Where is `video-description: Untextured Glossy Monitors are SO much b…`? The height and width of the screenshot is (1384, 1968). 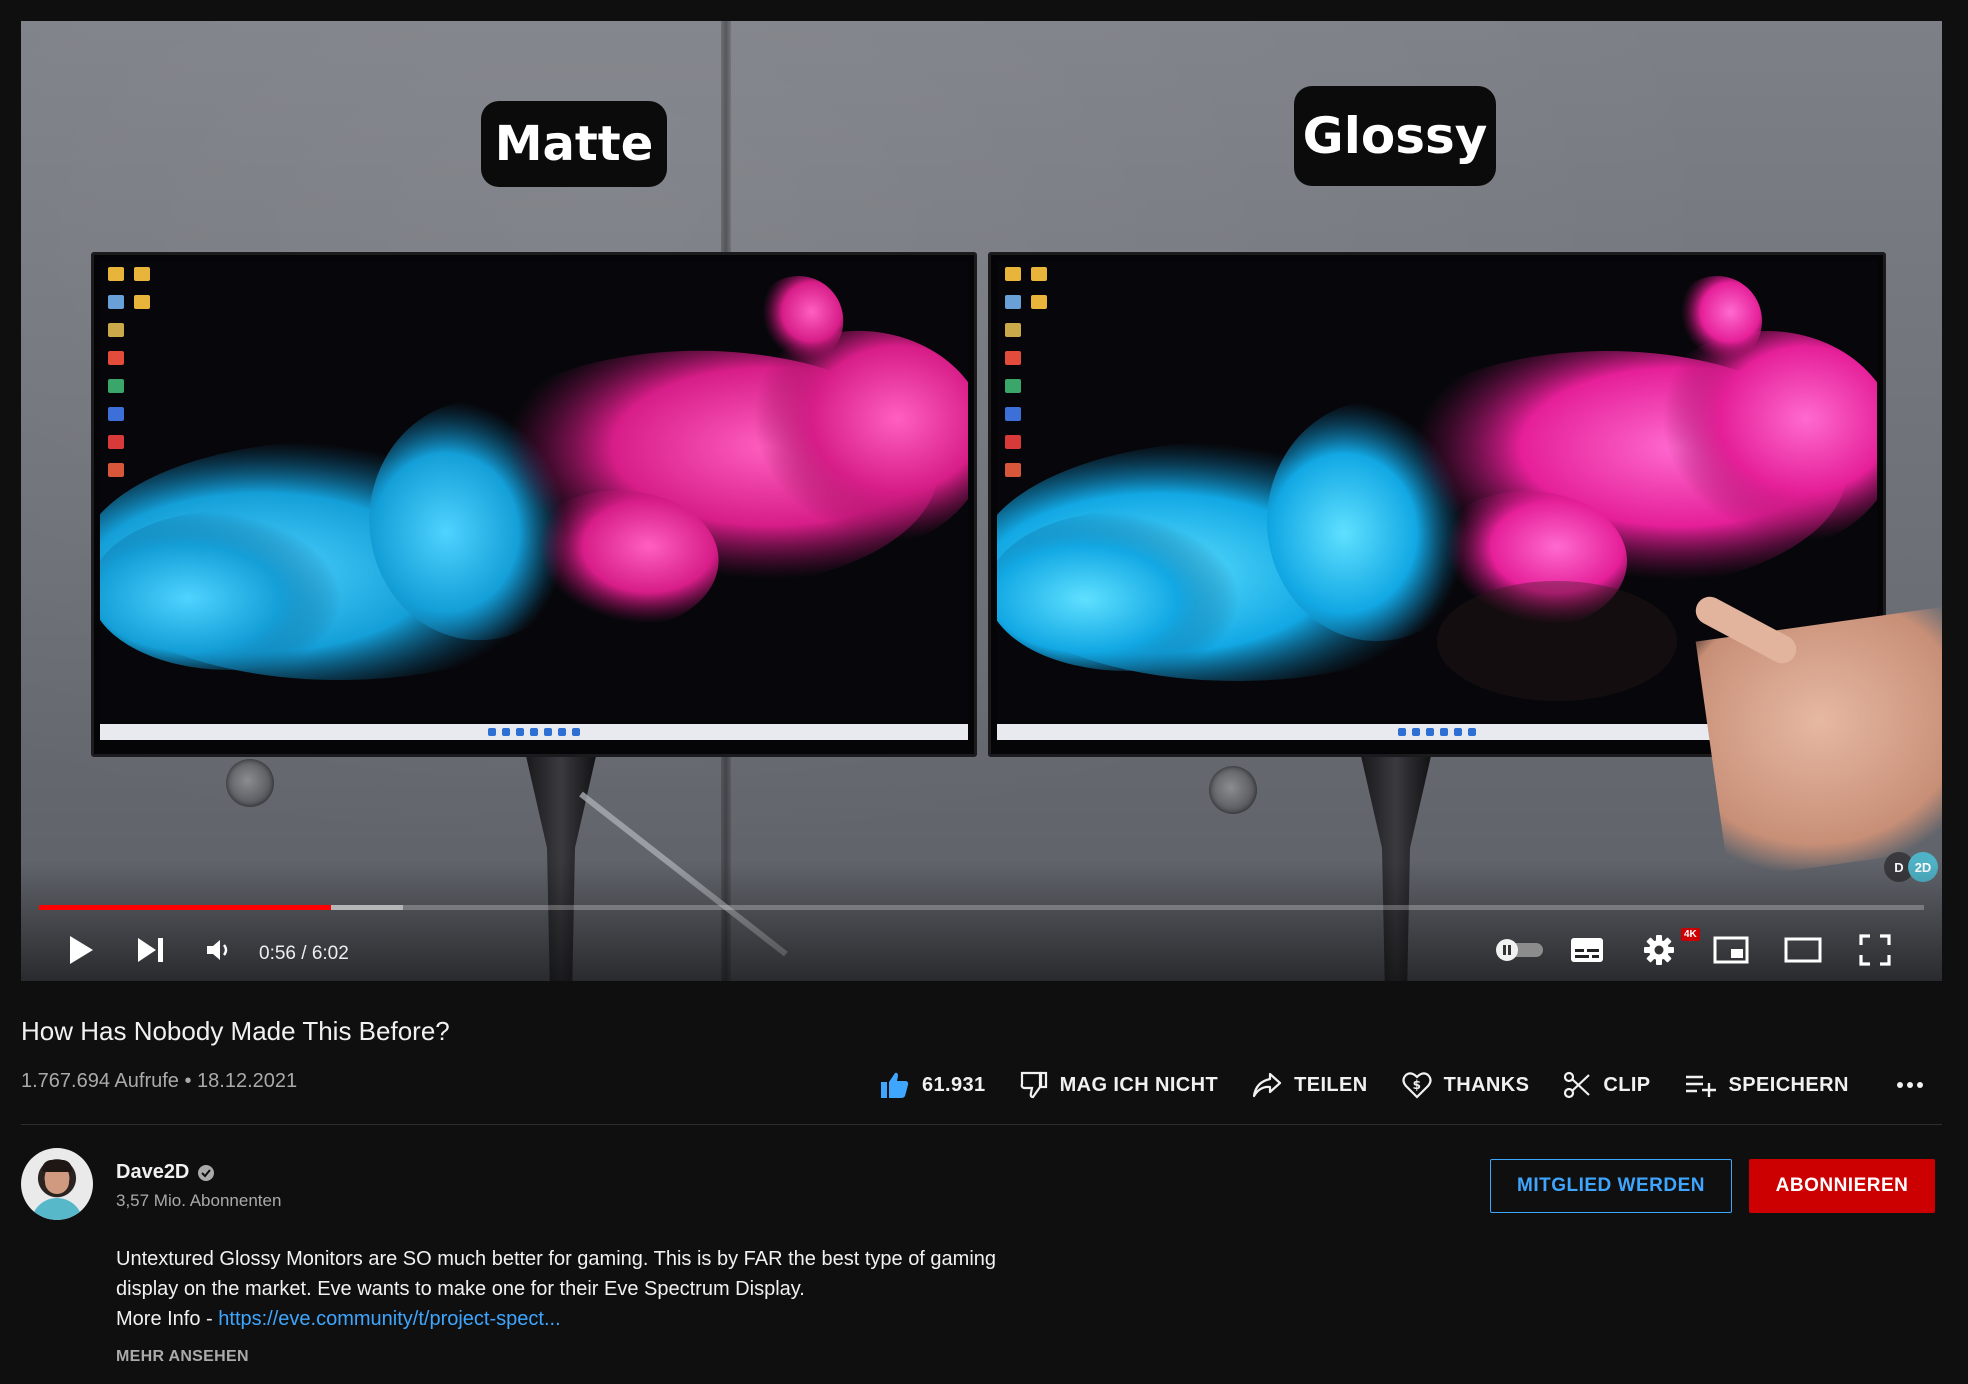
video-description: Untextured Glossy Monitors are SO much b… is located at coordinates (596, 1289).